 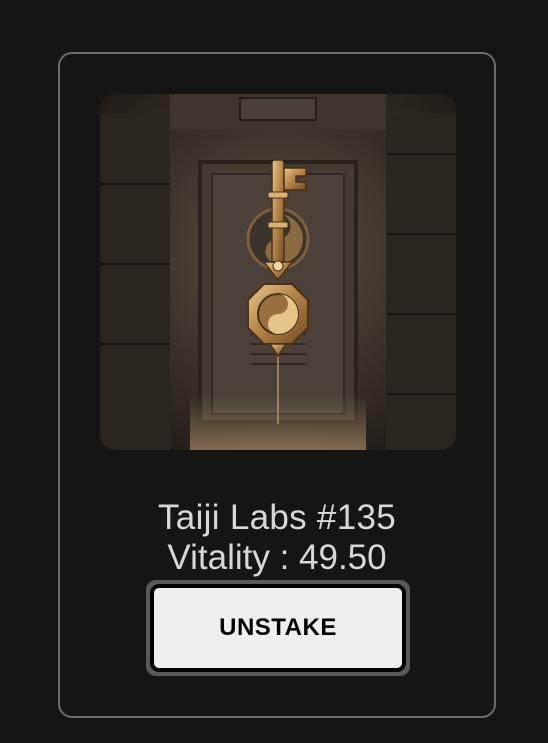 What do you see at coordinates (277, 557) in the screenshot?
I see `vitality-value: Vitality : 49.50` at bounding box center [277, 557].